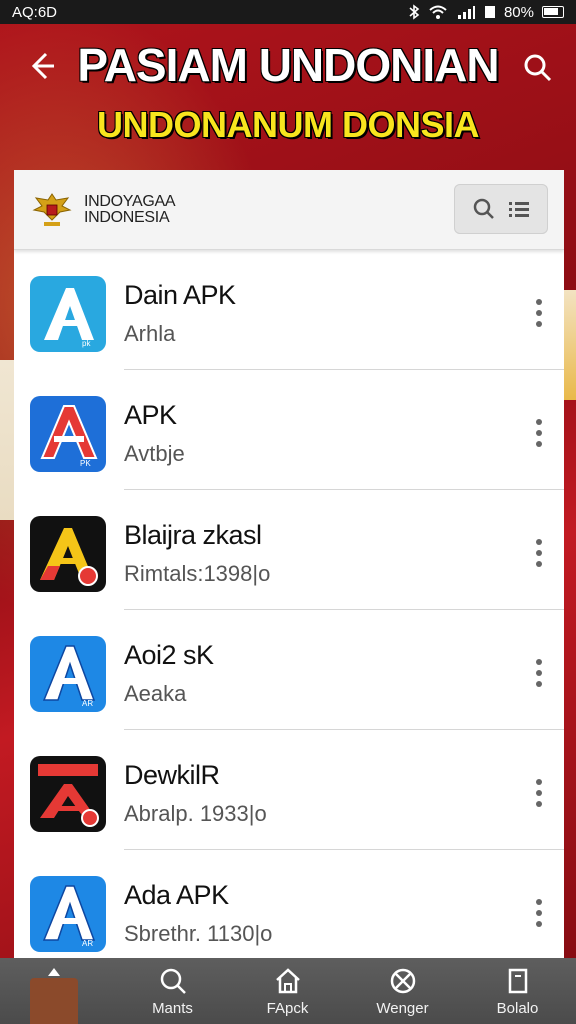 This screenshot has height=1024, width=576. I want to click on status-bar: AQ:6D 80%, so click(288, 12).